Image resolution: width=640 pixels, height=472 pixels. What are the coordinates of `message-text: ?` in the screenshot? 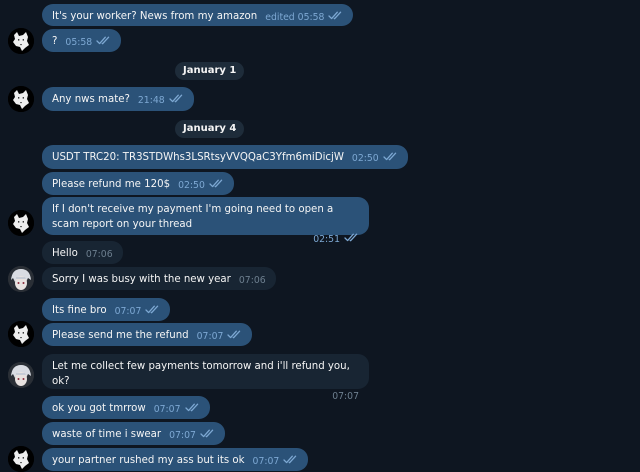 It's located at (55, 41).